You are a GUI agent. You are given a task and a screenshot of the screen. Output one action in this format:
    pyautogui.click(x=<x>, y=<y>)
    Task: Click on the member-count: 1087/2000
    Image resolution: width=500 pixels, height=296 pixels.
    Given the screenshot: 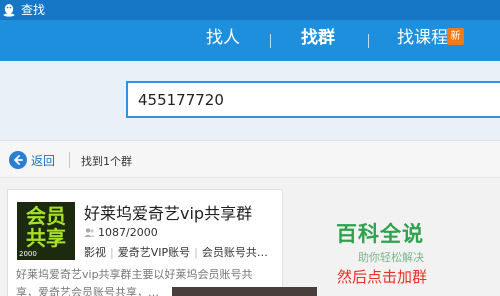 What is the action you would take?
    pyautogui.click(x=121, y=232)
    